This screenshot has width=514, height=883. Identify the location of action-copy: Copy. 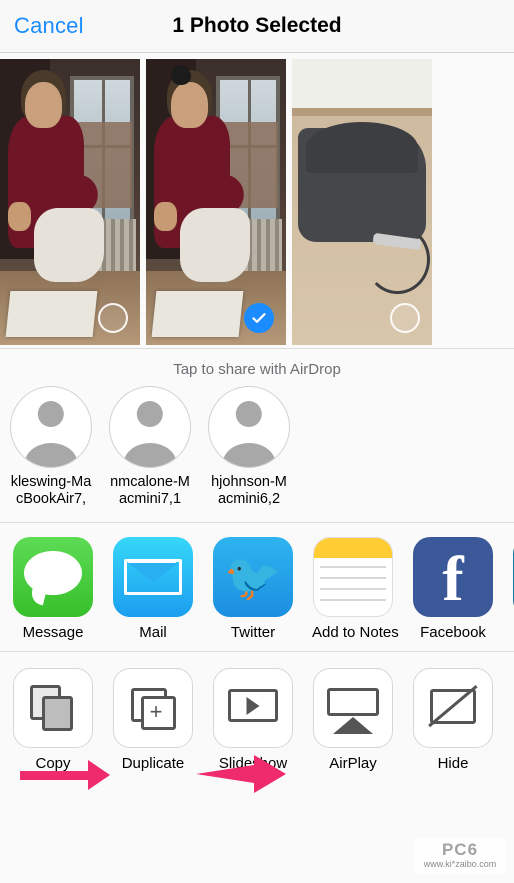
(53, 720).